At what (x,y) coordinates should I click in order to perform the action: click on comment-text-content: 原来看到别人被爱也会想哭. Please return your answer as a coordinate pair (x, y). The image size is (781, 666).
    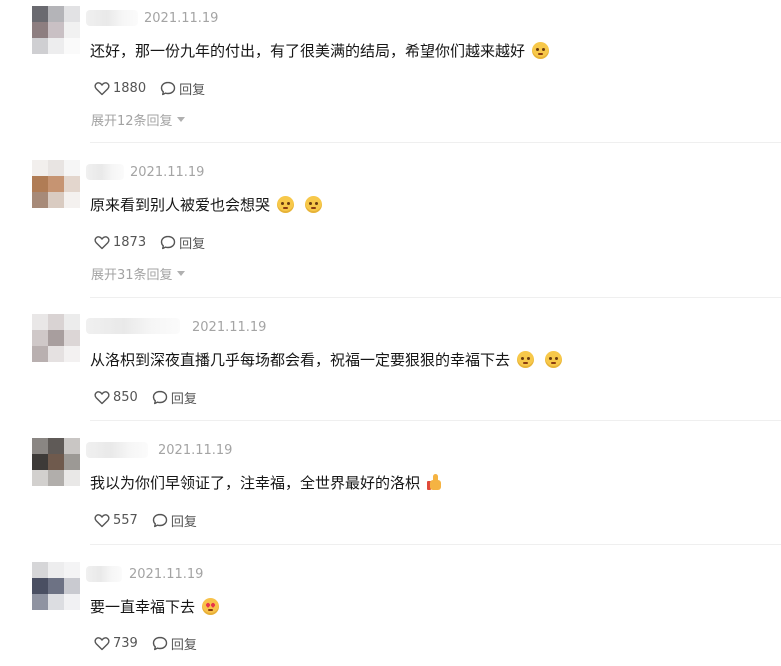
    Looking at the image, I should click on (180, 205).